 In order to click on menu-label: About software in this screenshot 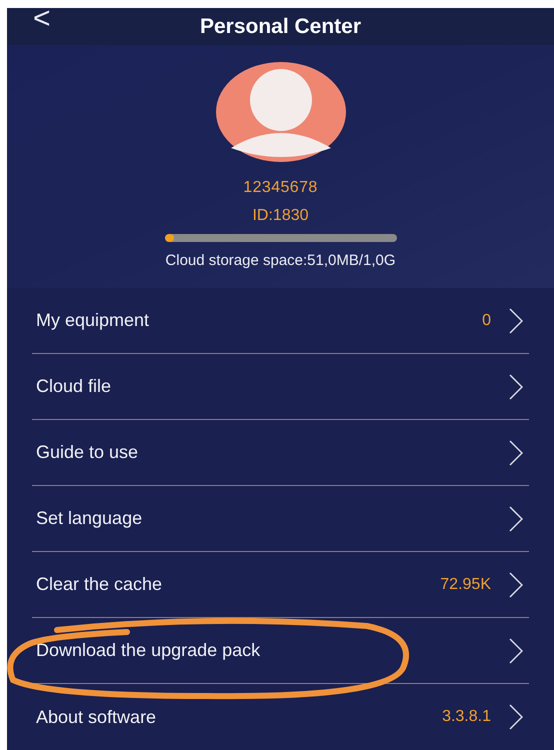, I will do `click(97, 717)`.